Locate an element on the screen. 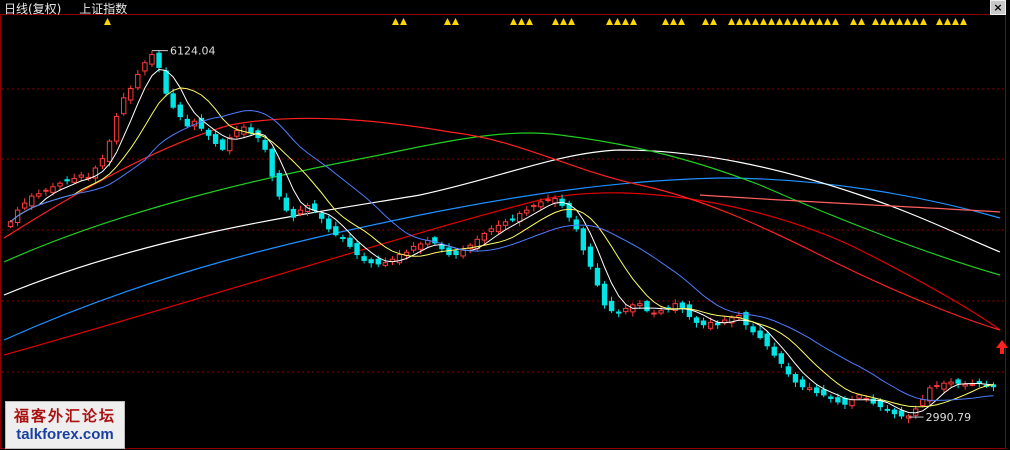 This screenshot has height=450, width=1010. up-arrow-icon is located at coordinates (1002, 347).